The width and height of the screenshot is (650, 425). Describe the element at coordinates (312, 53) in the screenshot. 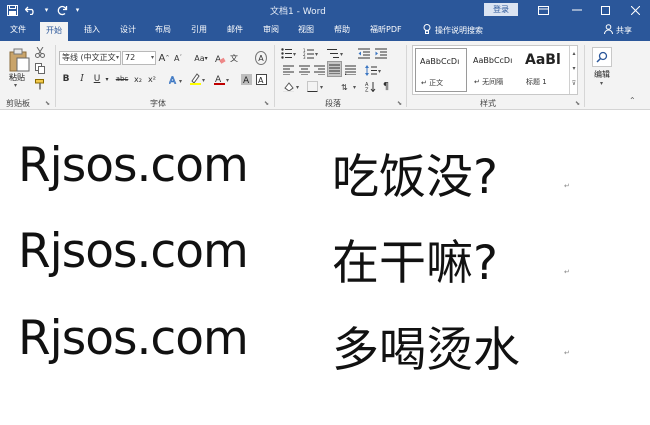

I see `numbering-icon: 1 2 3 ▾` at that location.